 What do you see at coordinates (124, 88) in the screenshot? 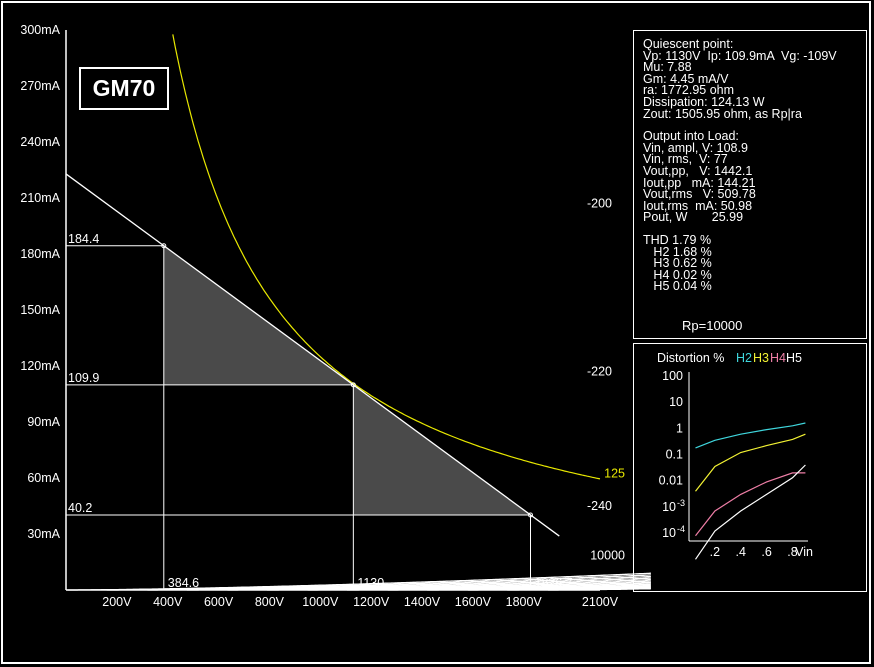
I see `tube-name-label: GM70` at bounding box center [124, 88].